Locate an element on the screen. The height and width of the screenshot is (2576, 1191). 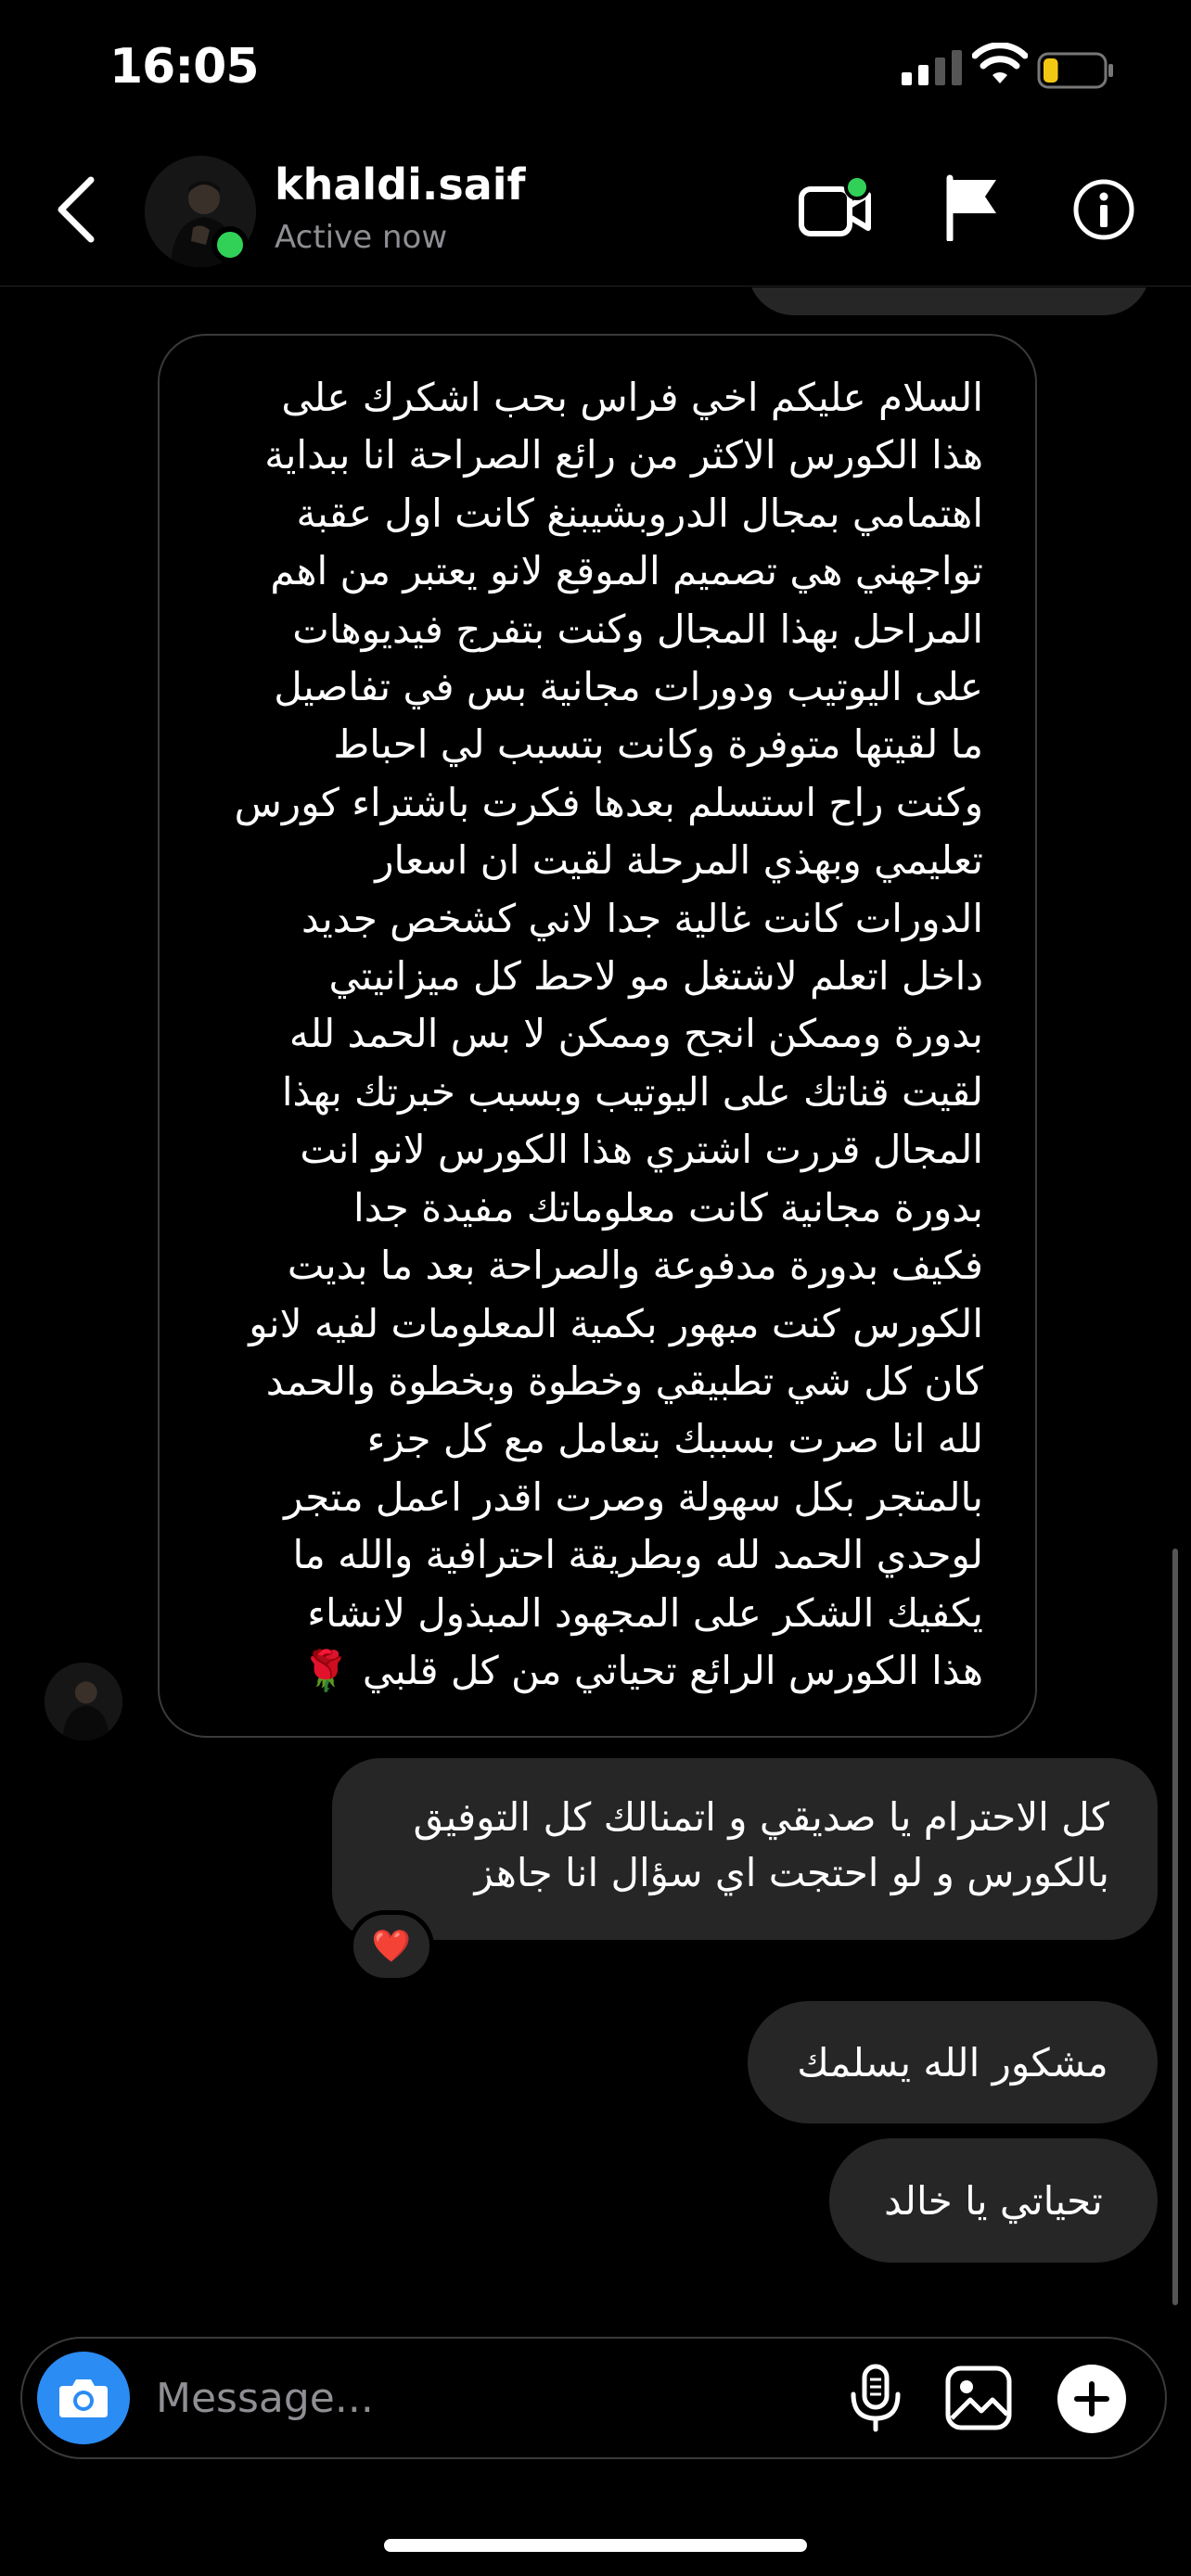
message-line: داخل اتعلم لاشتغل مو لاحط كل ميزانيتي is located at coordinates (655, 977).